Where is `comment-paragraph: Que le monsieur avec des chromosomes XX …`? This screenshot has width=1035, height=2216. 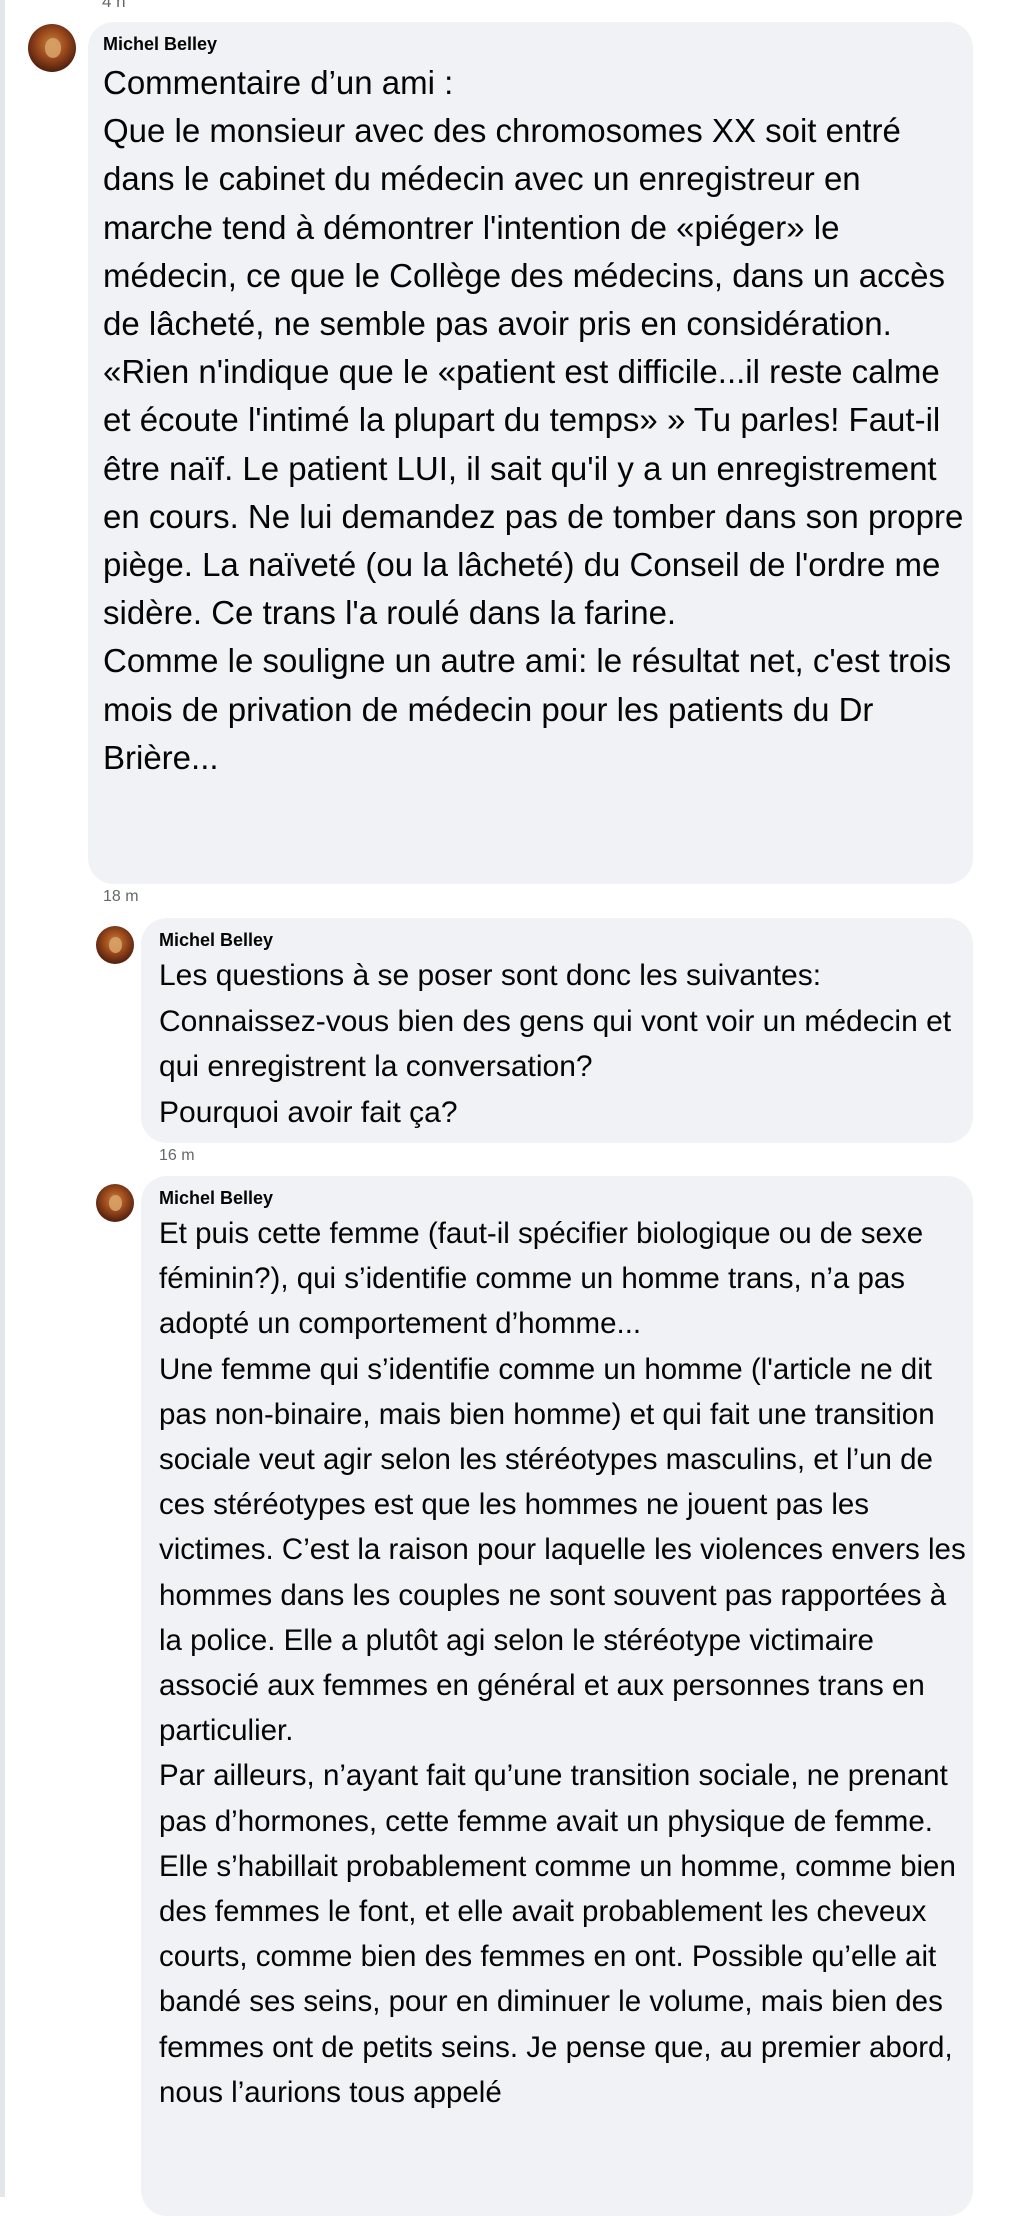 comment-paragraph: Que le monsieur avec des chromosomes XX … is located at coordinates (524, 227).